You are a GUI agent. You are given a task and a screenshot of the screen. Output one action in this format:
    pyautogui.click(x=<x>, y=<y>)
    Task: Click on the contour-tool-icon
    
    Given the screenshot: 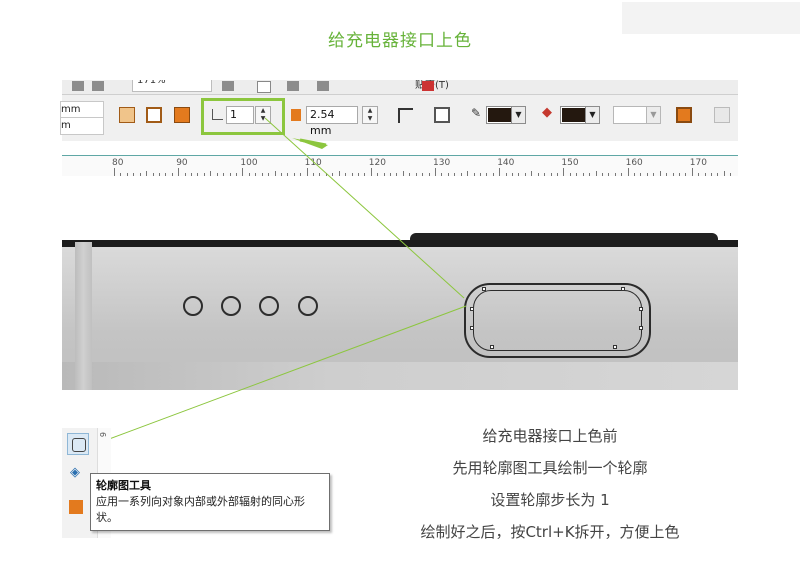 What is the action you would take?
    pyautogui.click(x=79, y=445)
    